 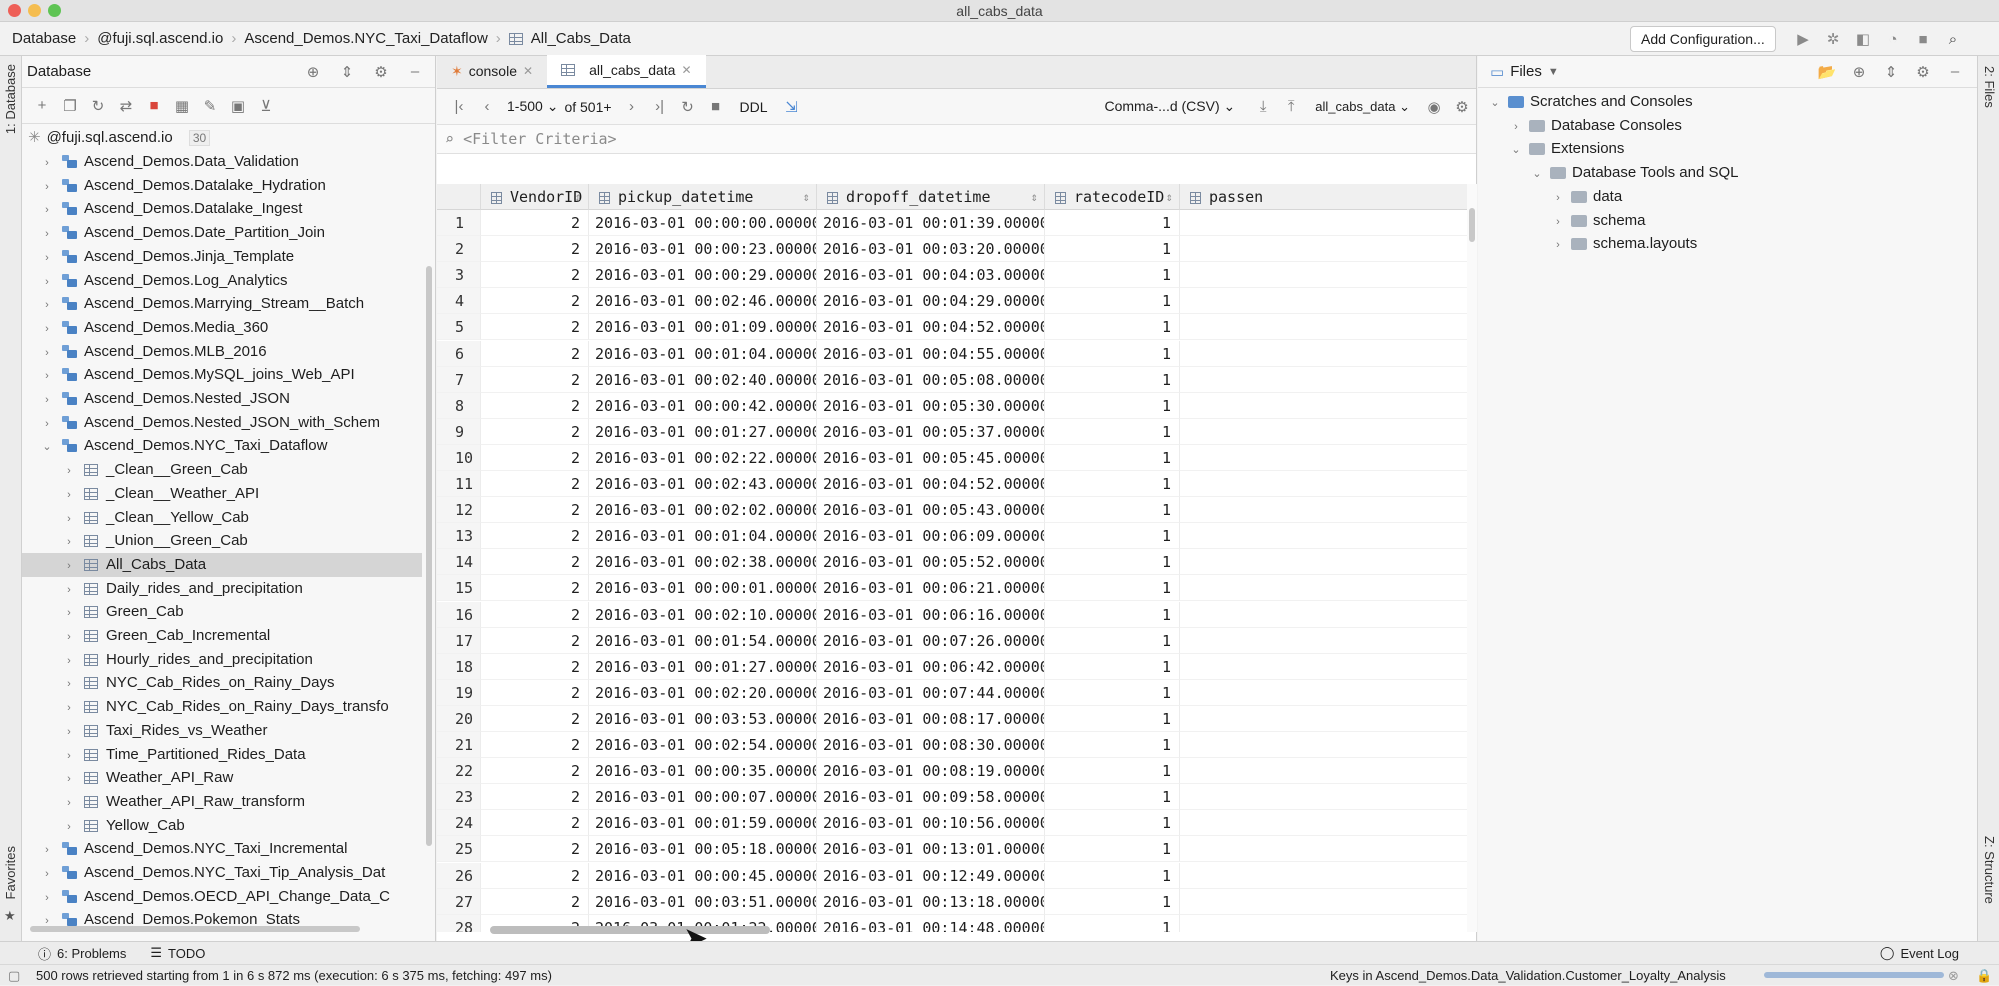 I want to click on tree-item-table: › All_Cabs_Data, so click(x=222, y=564).